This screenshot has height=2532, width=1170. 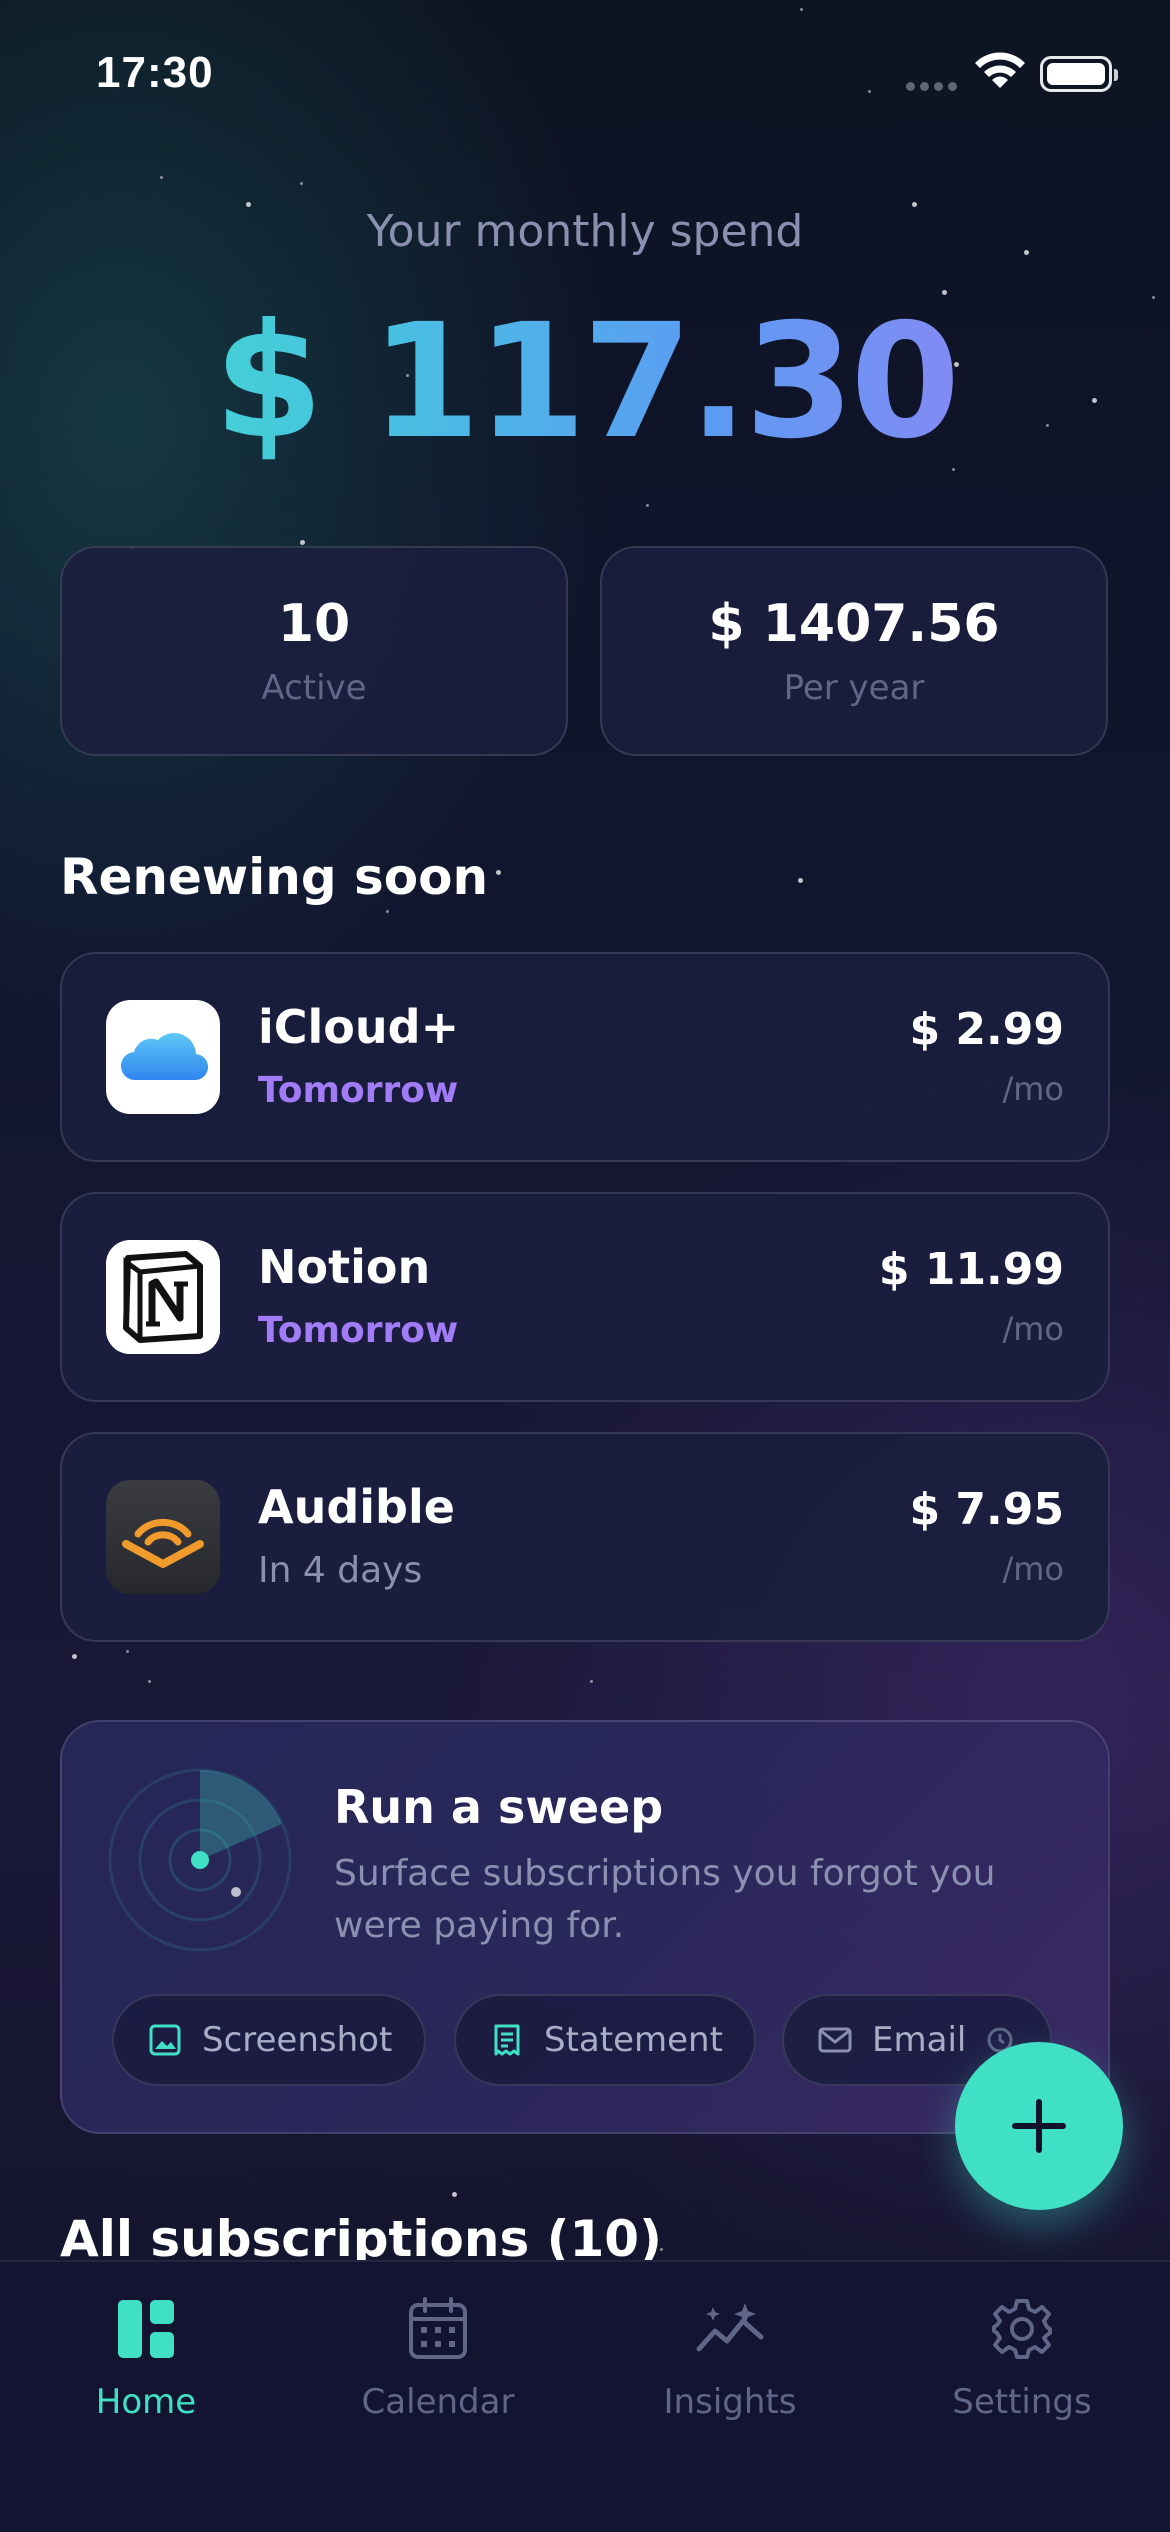 I want to click on per-year-label: Per year, so click(x=854, y=688).